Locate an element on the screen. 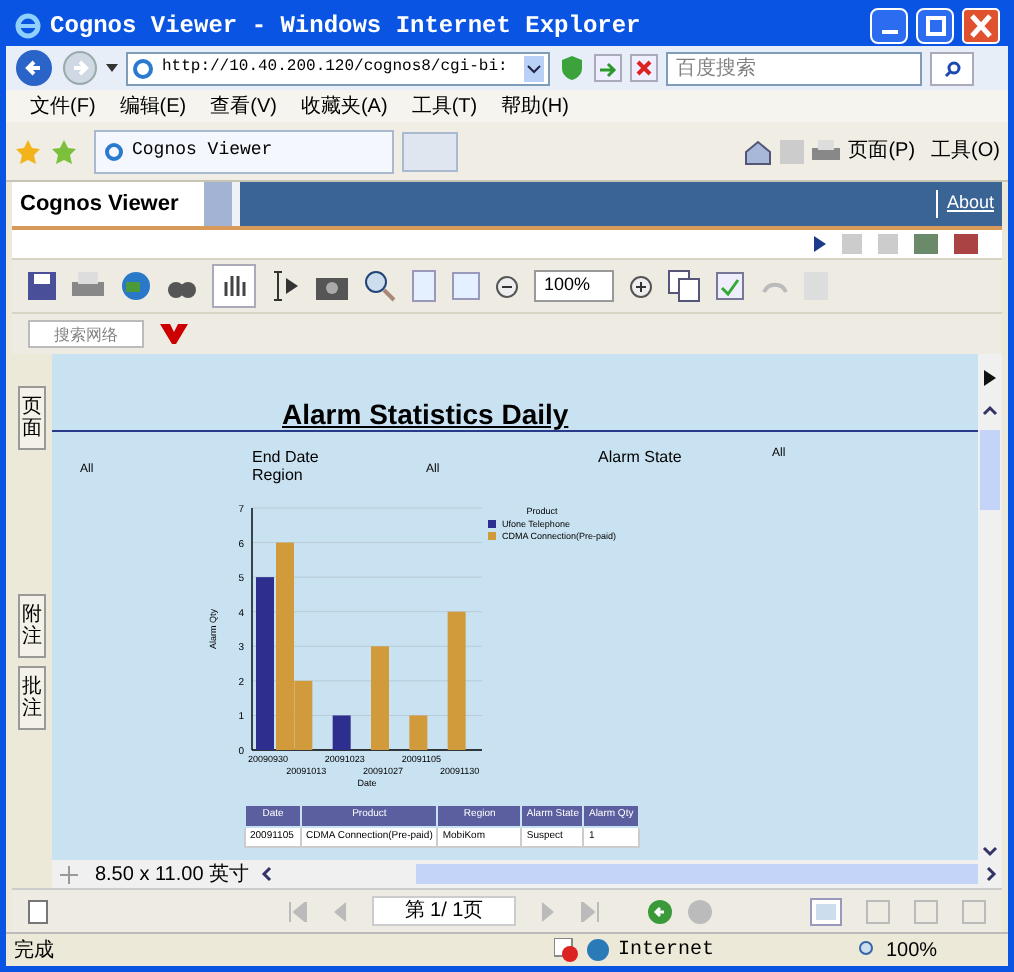  search-field: 搜索网络 is located at coordinates (86, 334).